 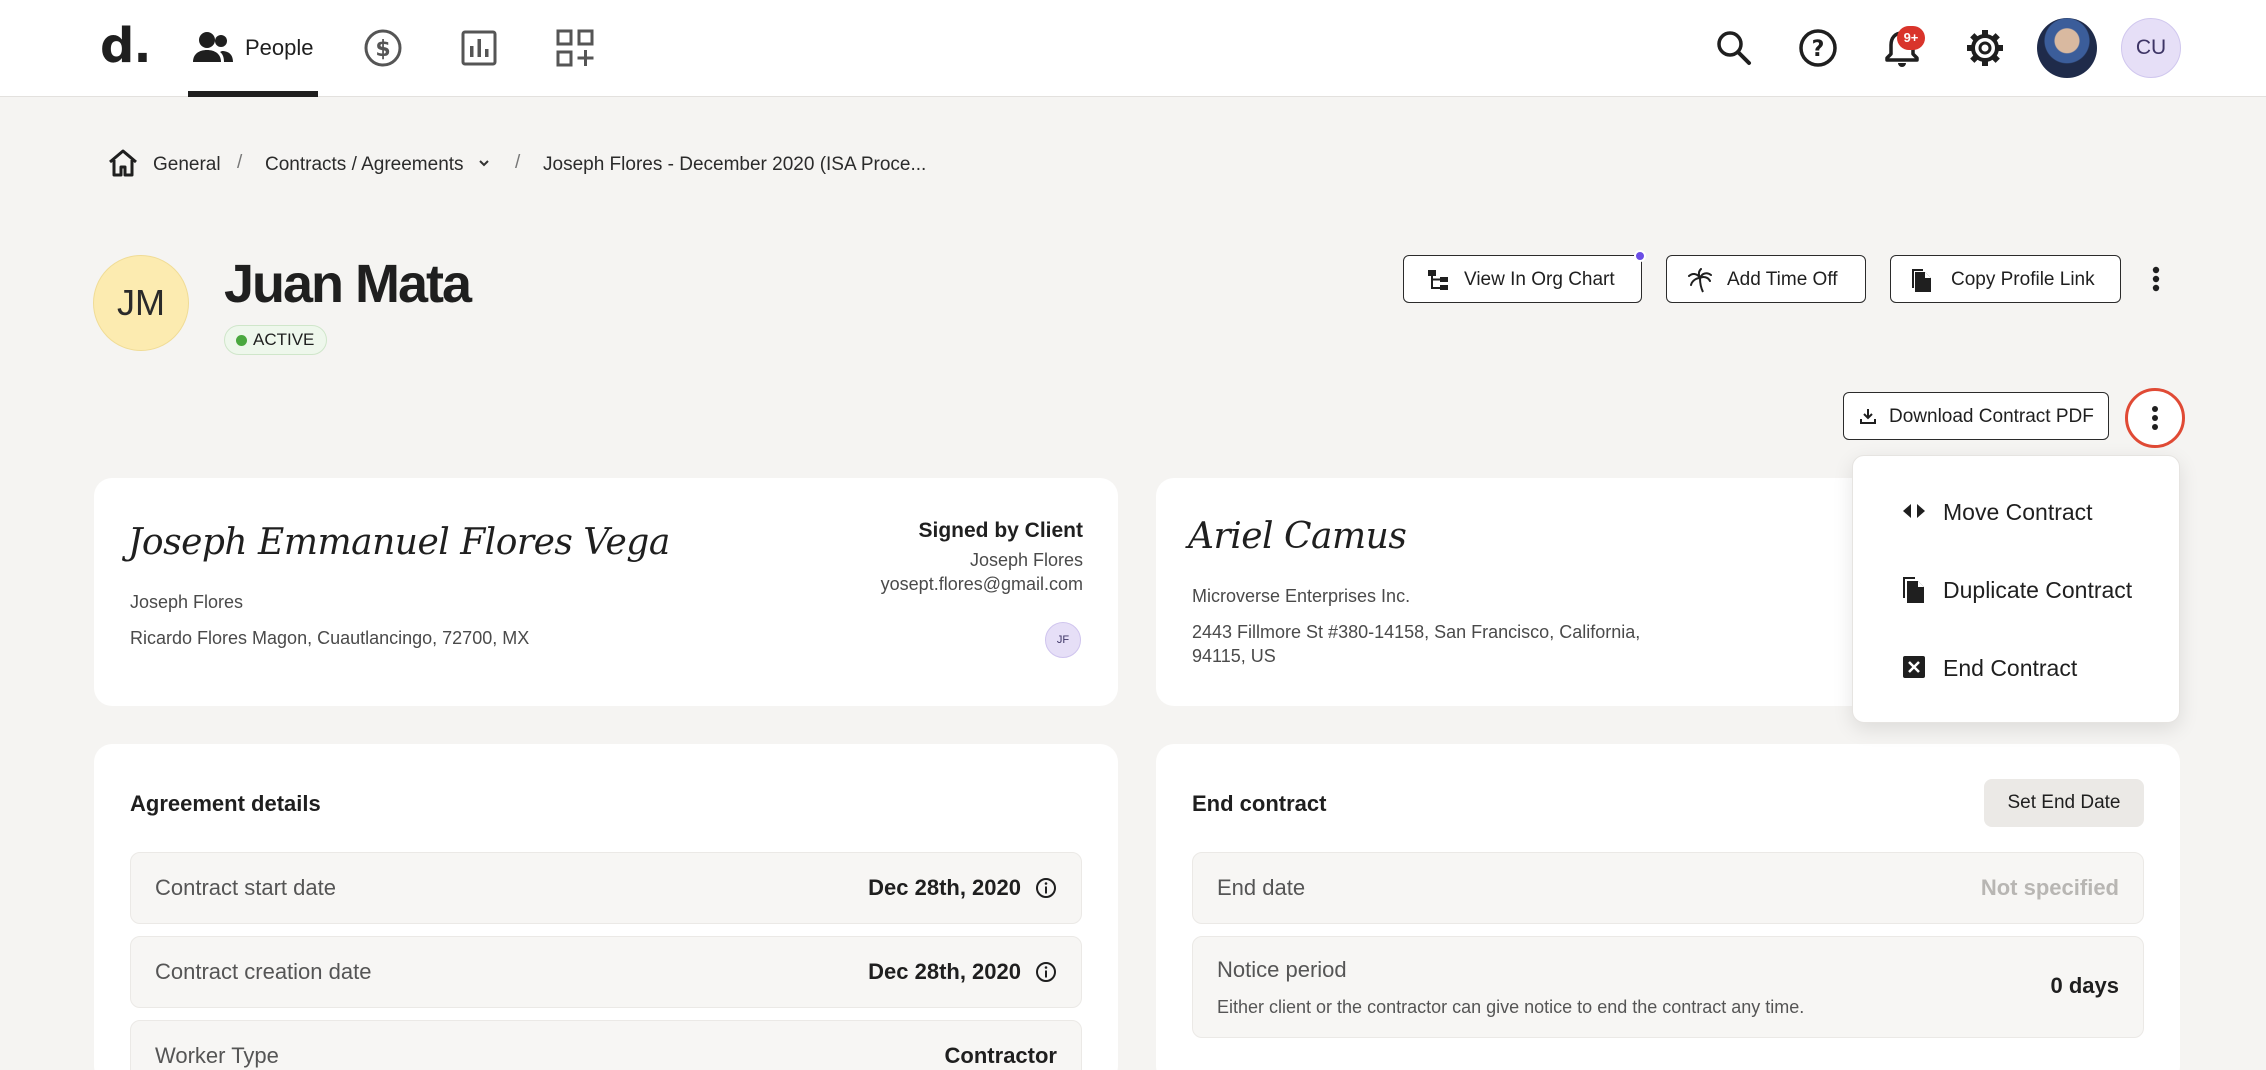 What do you see at coordinates (217, 1055) in the screenshot?
I see `detail-label: Worker Type` at bounding box center [217, 1055].